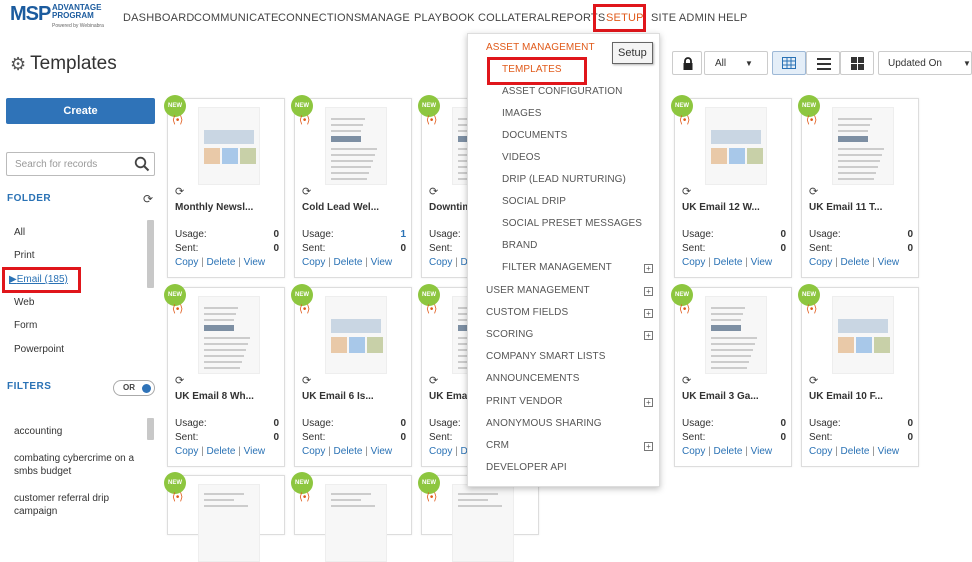  What do you see at coordinates (80, 111) in the screenshot?
I see `create-button: Create` at bounding box center [80, 111].